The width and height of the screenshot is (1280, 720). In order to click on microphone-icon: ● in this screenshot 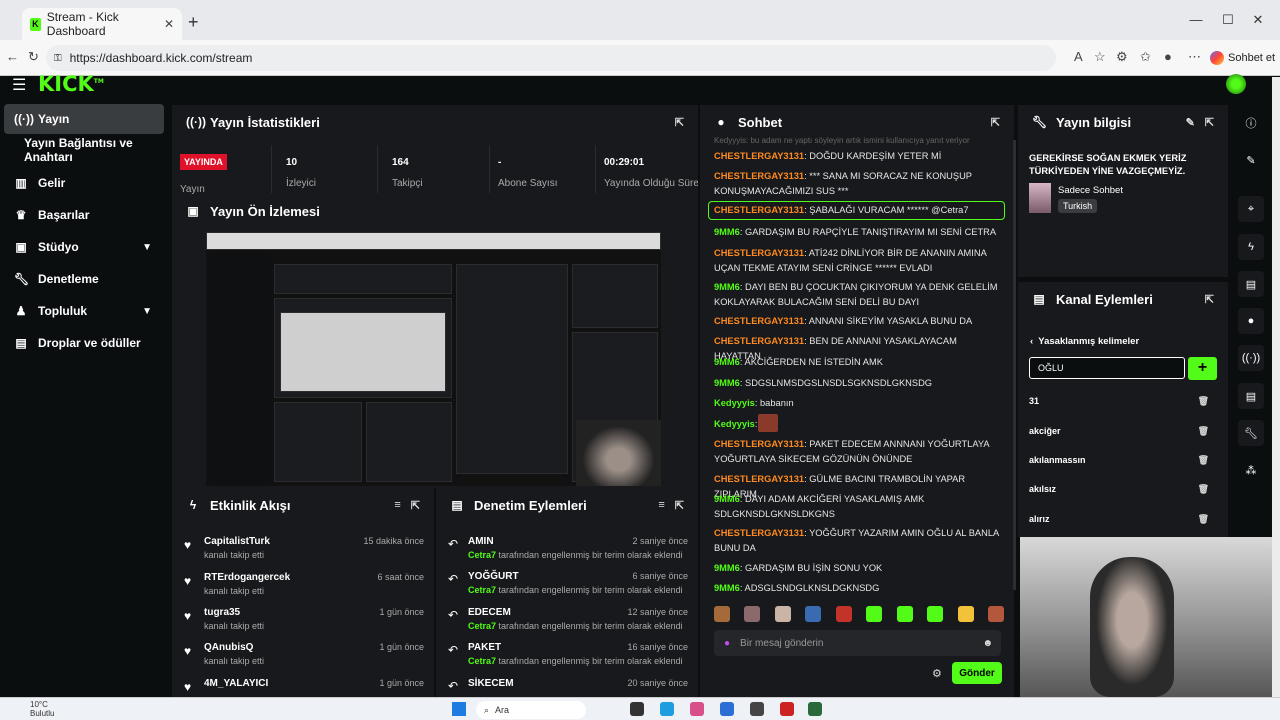, I will do `click(727, 643)`.